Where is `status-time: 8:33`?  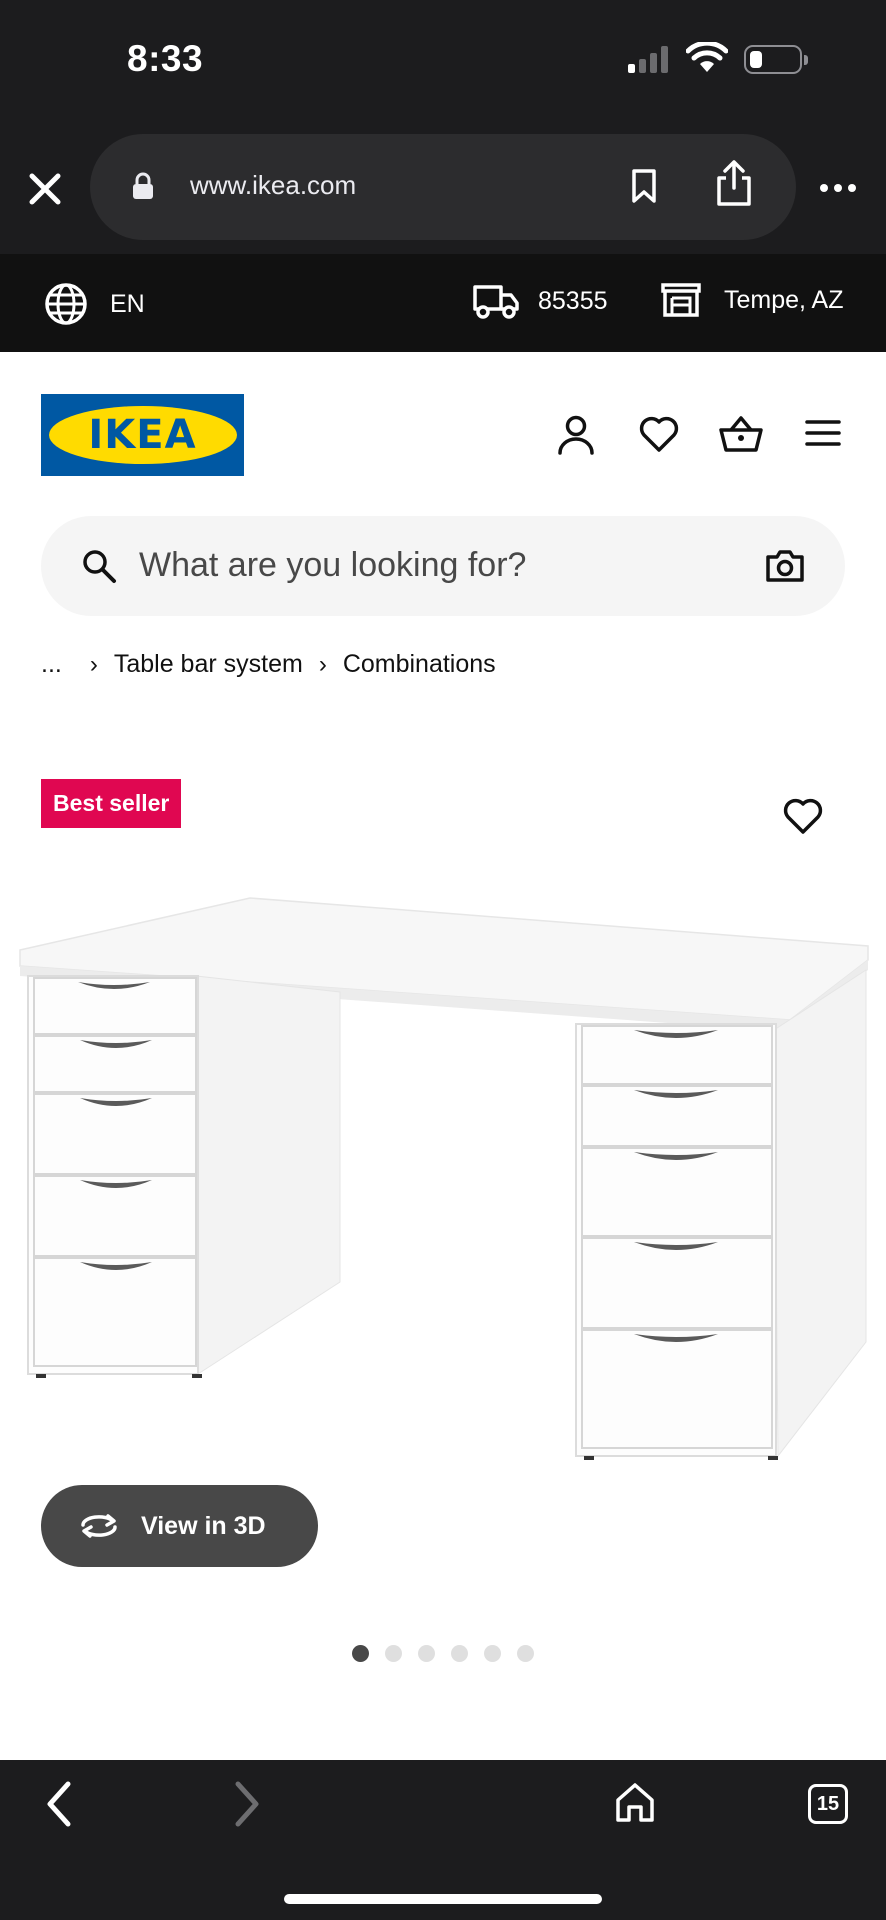 status-time: 8:33 is located at coordinates (165, 58).